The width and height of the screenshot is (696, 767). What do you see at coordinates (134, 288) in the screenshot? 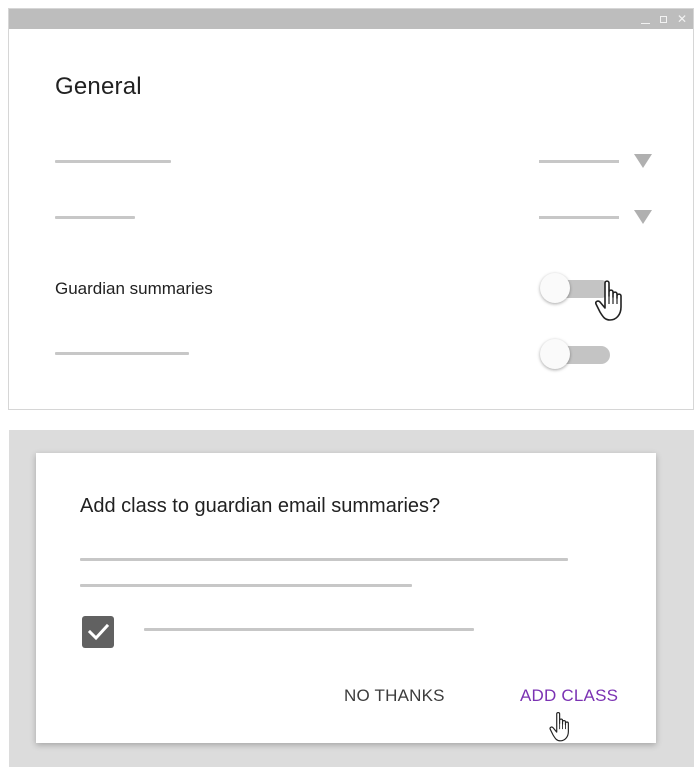
I see `guardian-summaries-label: Guardian summaries` at bounding box center [134, 288].